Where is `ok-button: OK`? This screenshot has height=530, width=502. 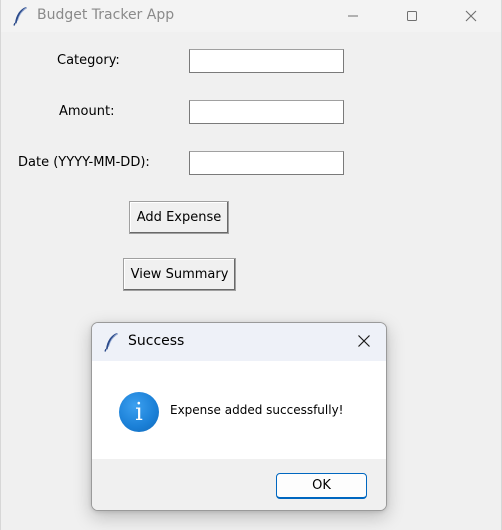
ok-button: OK is located at coordinates (321, 486).